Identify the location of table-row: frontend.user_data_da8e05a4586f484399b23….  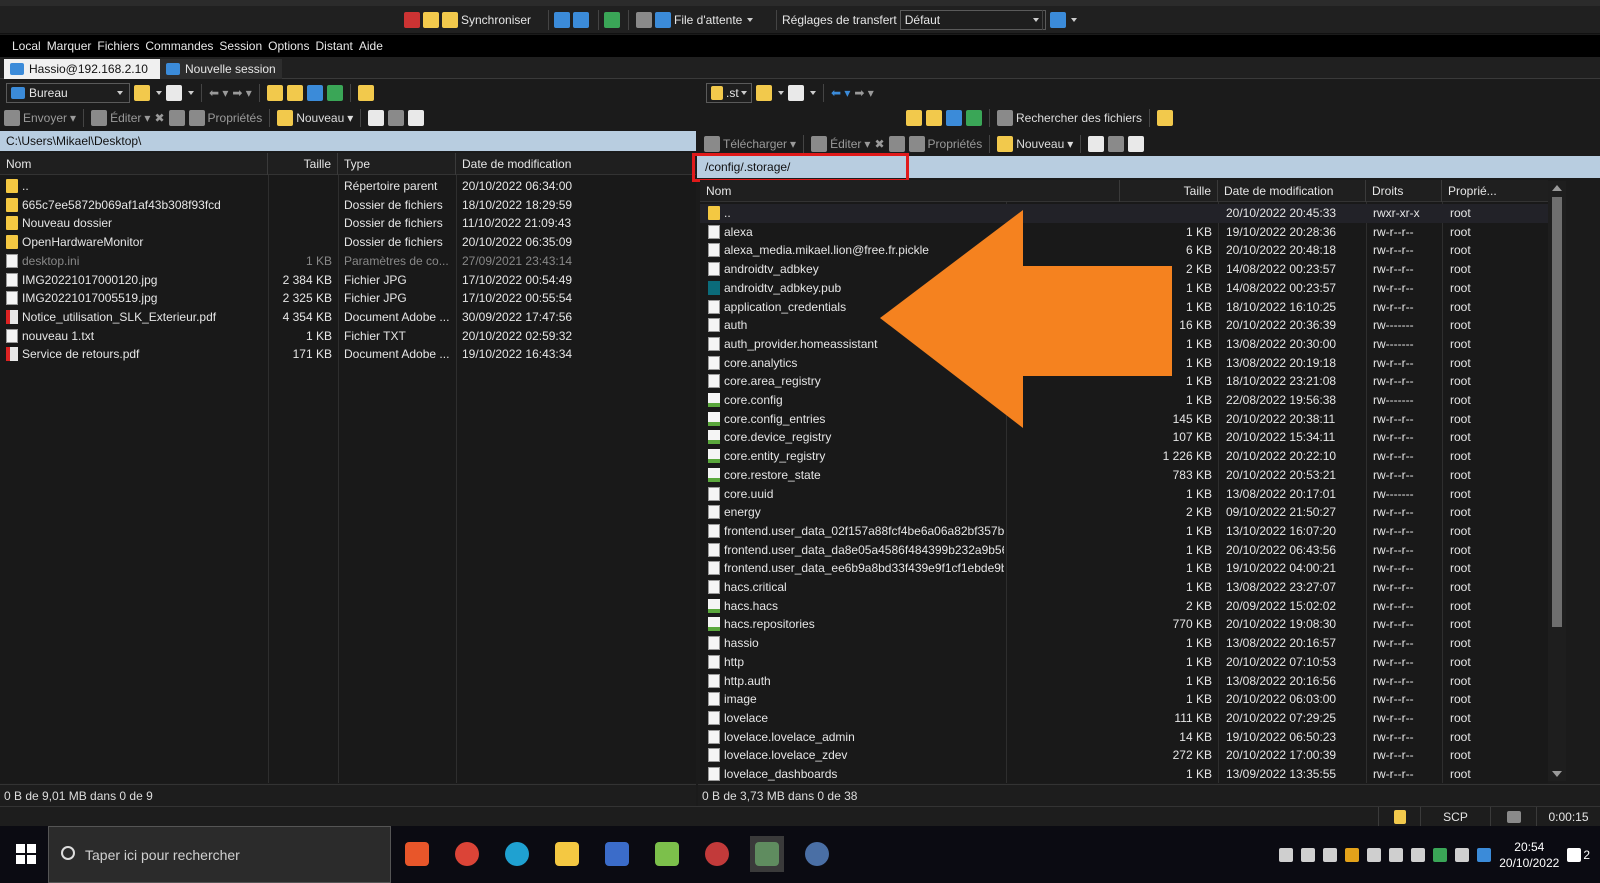
(1124, 550).